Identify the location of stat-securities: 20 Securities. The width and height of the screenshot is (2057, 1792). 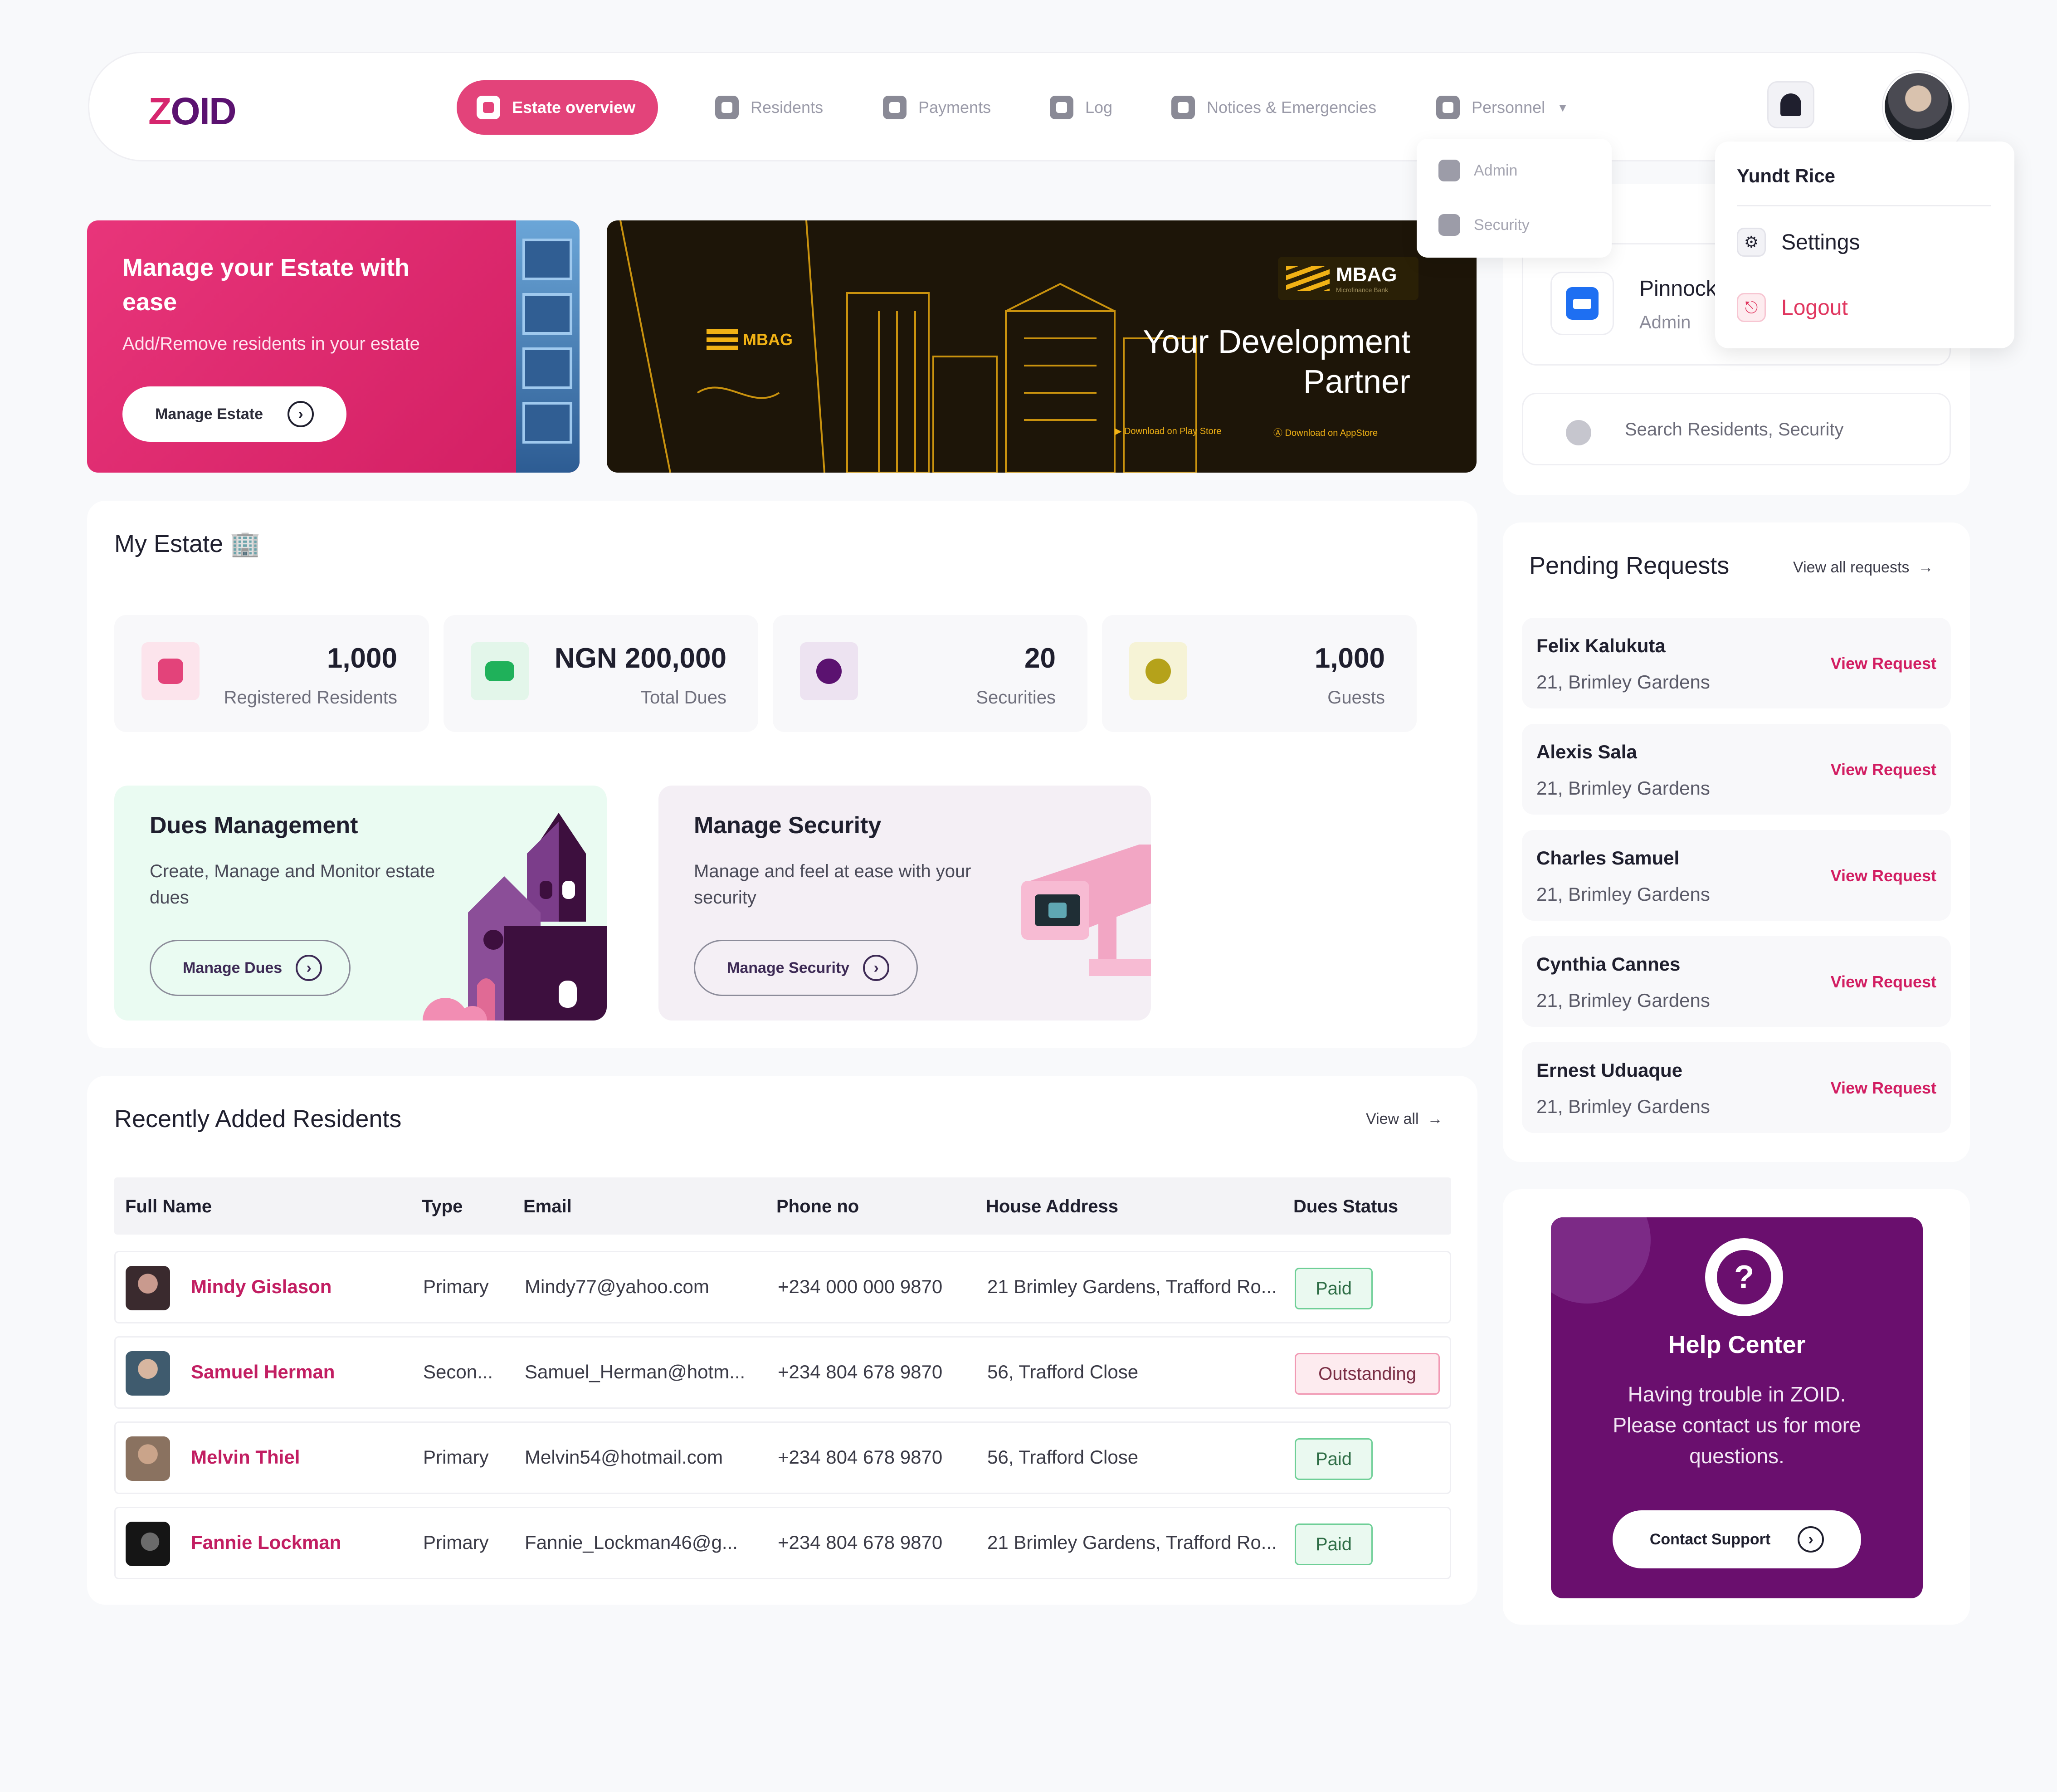
(930, 673).